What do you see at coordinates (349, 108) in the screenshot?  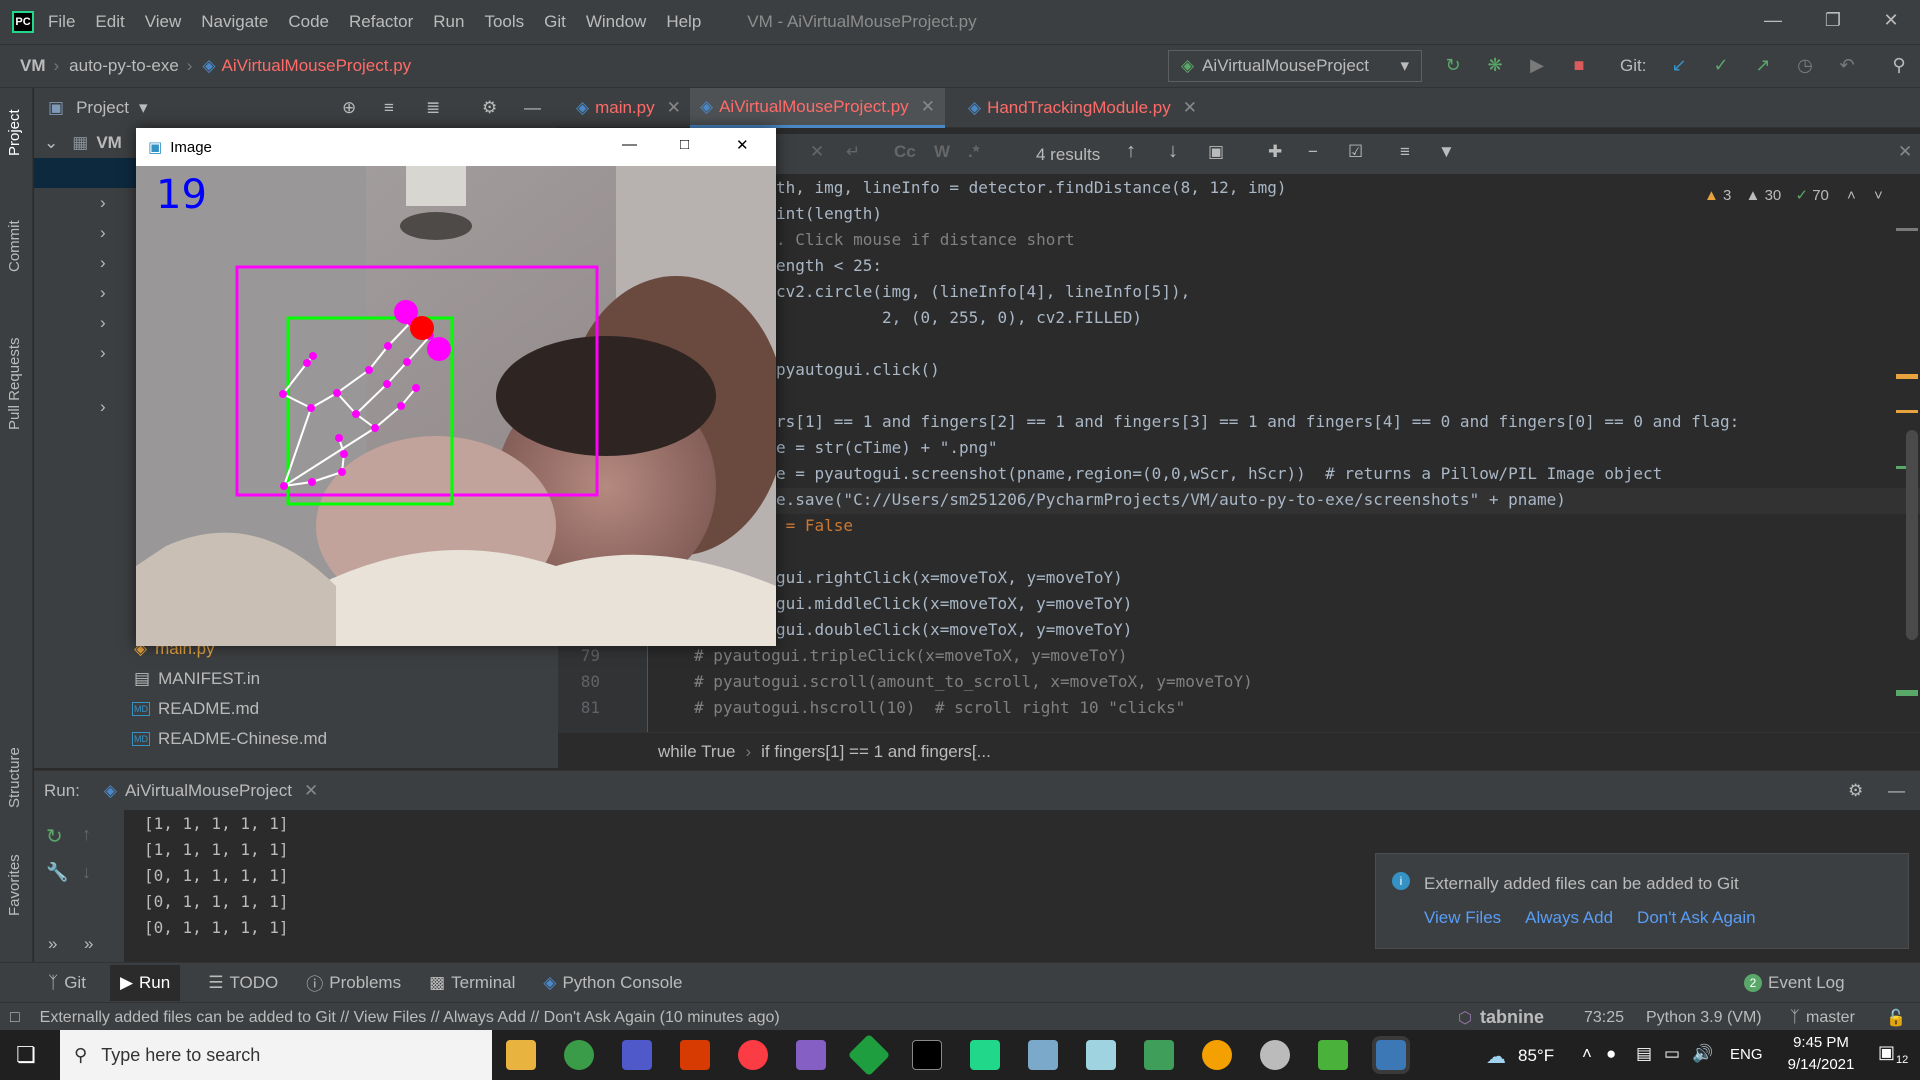 I see `locate-file-icon: ⊕` at bounding box center [349, 108].